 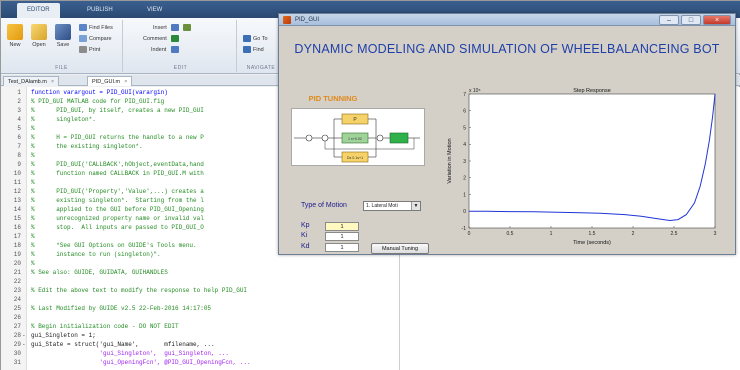 What do you see at coordinates (370, 273) in the screenshot?
I see `code-line: 21 % See also: GUIDE, GUIDATA, GUIHANDLES` at bounding box center [370, 273].